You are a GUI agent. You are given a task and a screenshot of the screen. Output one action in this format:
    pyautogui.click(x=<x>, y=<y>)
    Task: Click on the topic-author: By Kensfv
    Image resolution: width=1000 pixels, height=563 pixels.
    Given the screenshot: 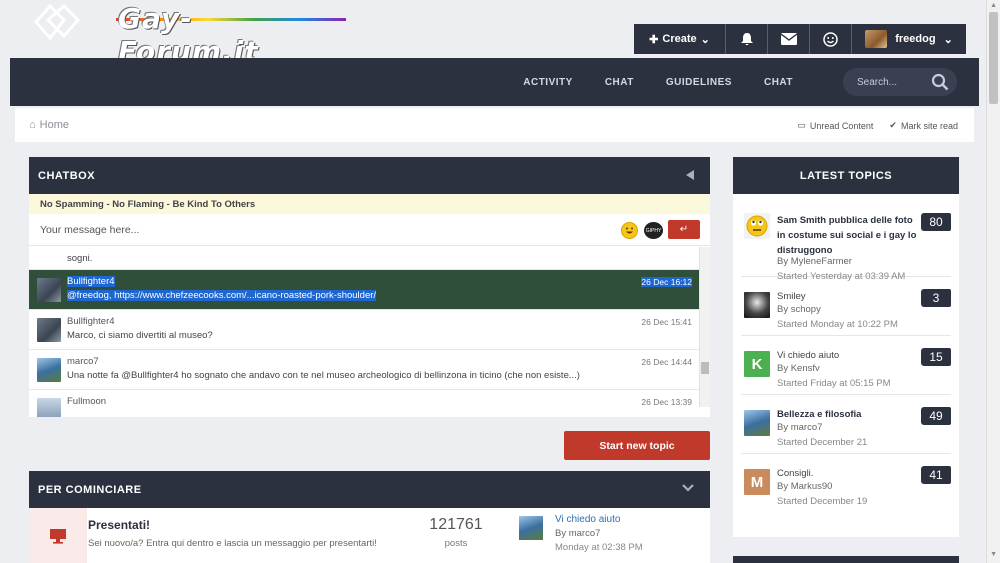 What is the action you would take?
    pyautogui.click(x=798, y=368)
    